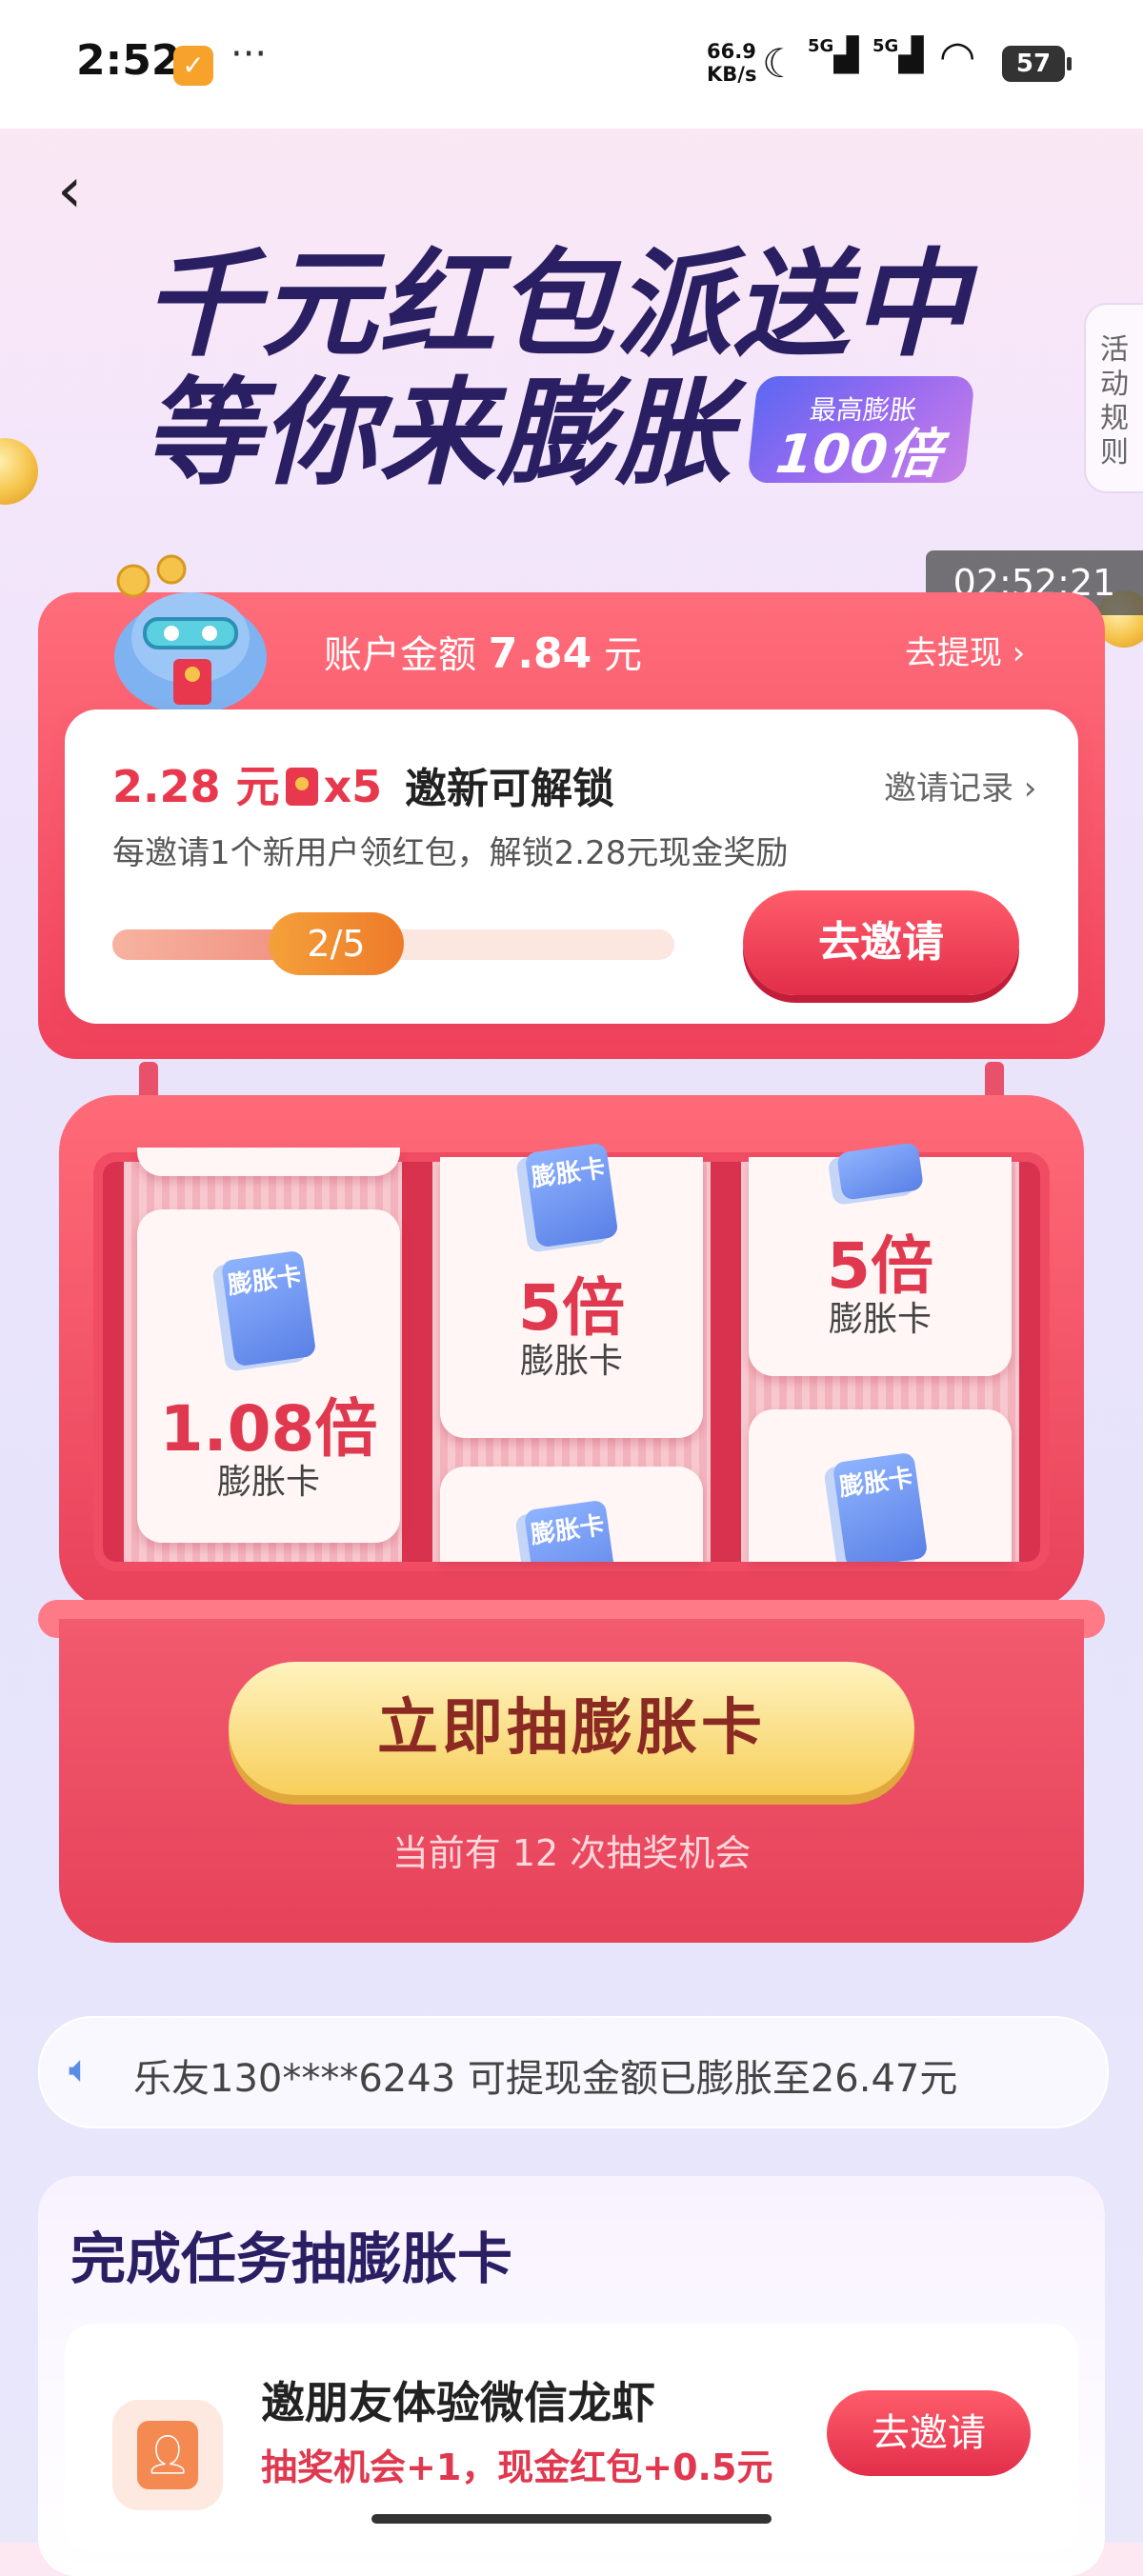 Image resolution: width=1143 pixels, height=2576 pixels. Describe the element at coordinates (929, 2433) in the screenshot. I see `task-invite-button: 去邀请` at that location.